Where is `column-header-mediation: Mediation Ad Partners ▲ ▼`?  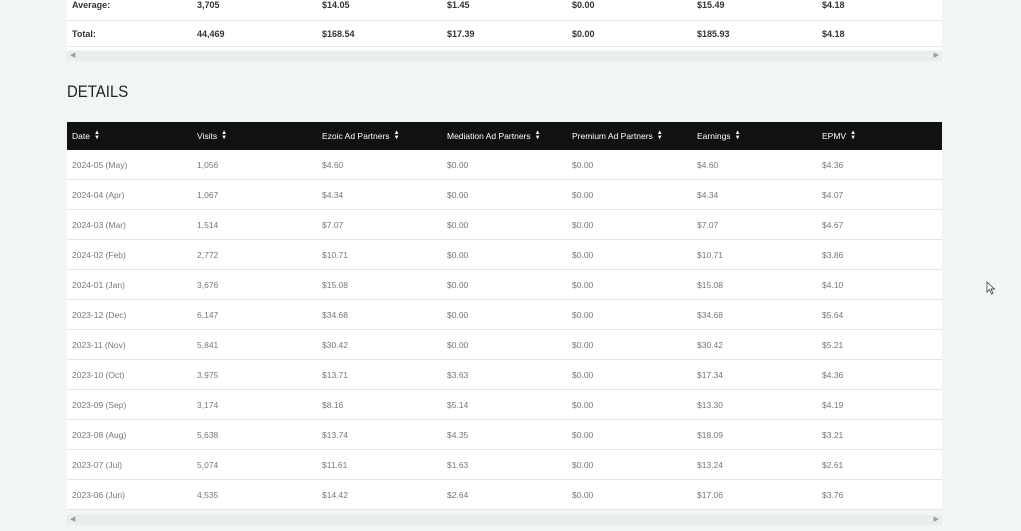 column-header-mediation: Mediation Ad Partners ▲ ▼ is located at coordinates (504, 135).